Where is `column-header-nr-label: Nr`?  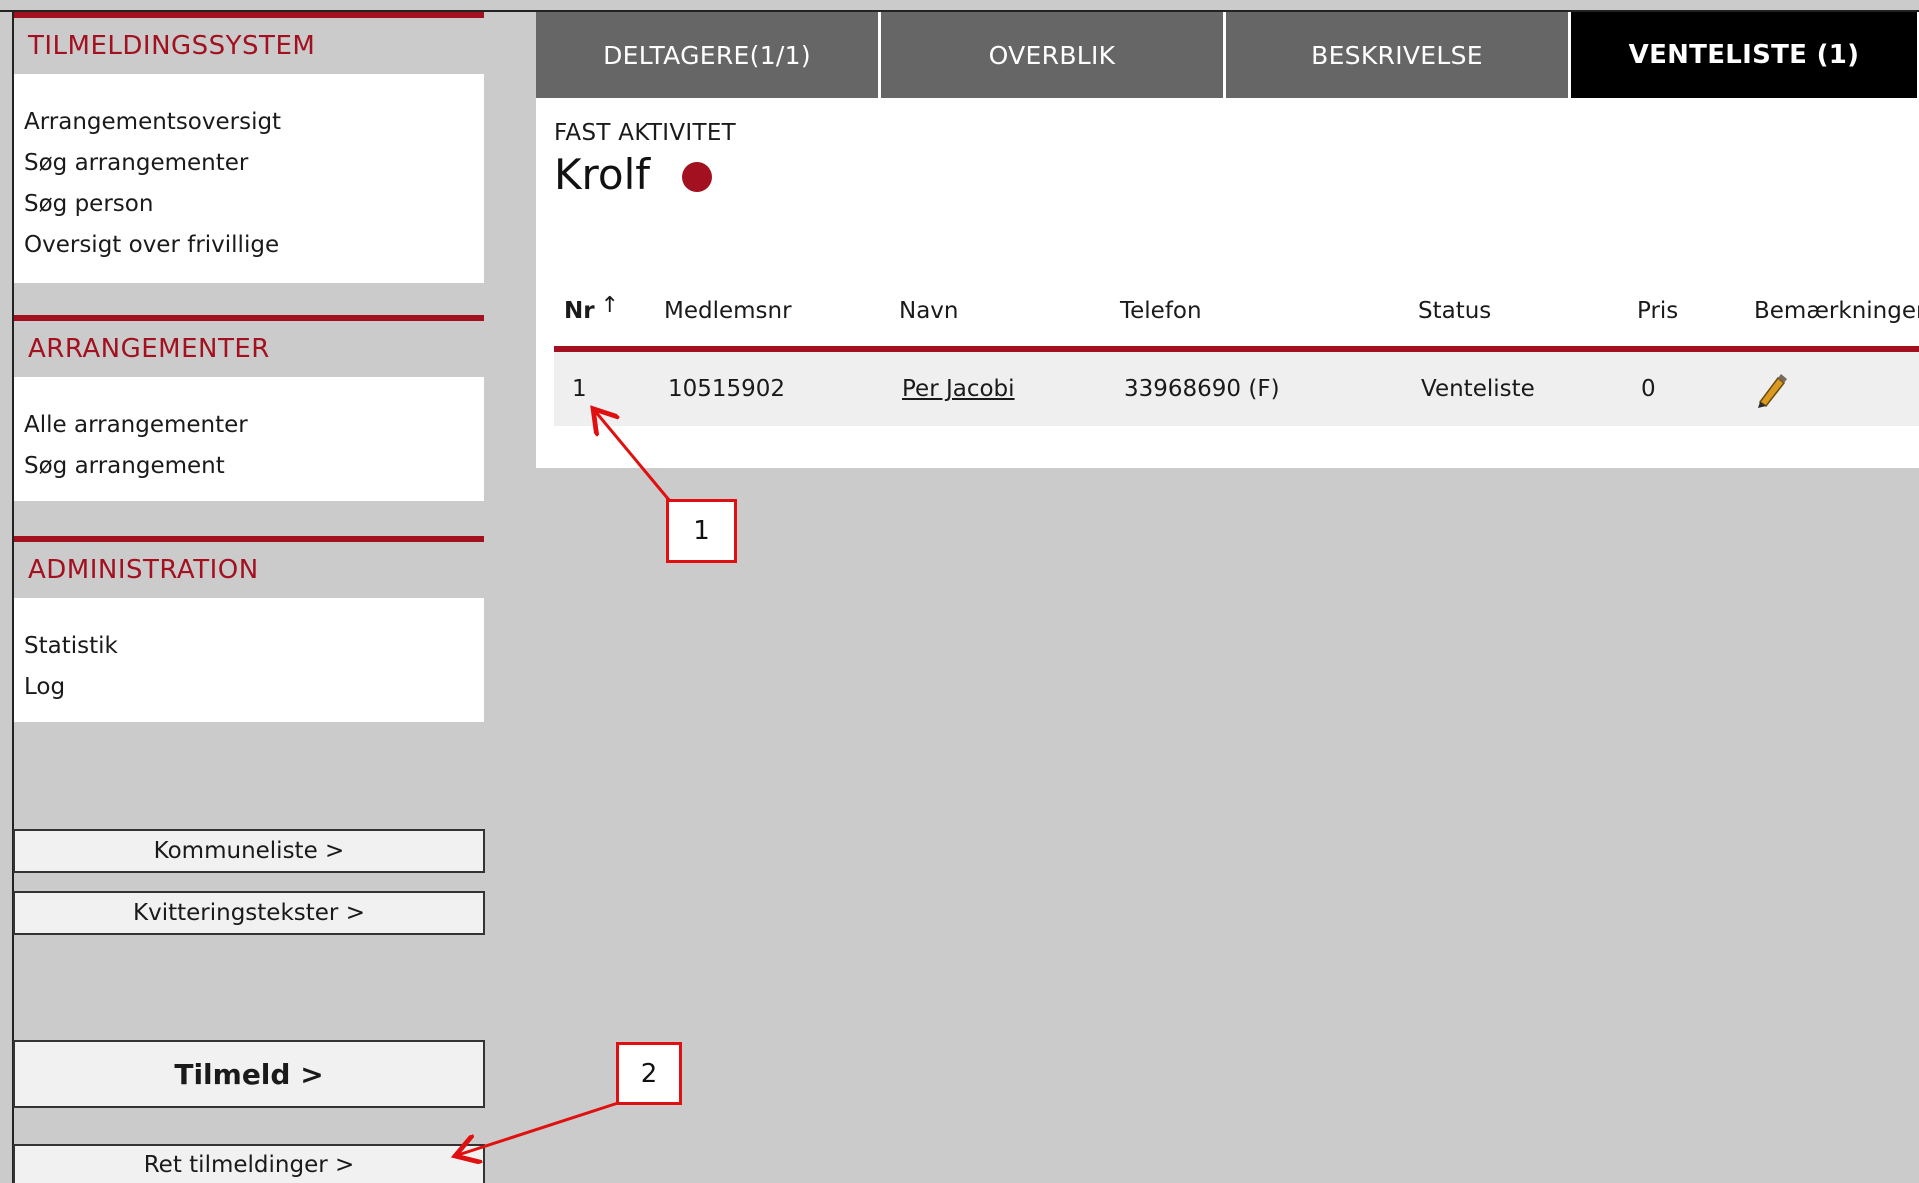
column-header-nr-label: Nr is located at coordinates (579, 311).